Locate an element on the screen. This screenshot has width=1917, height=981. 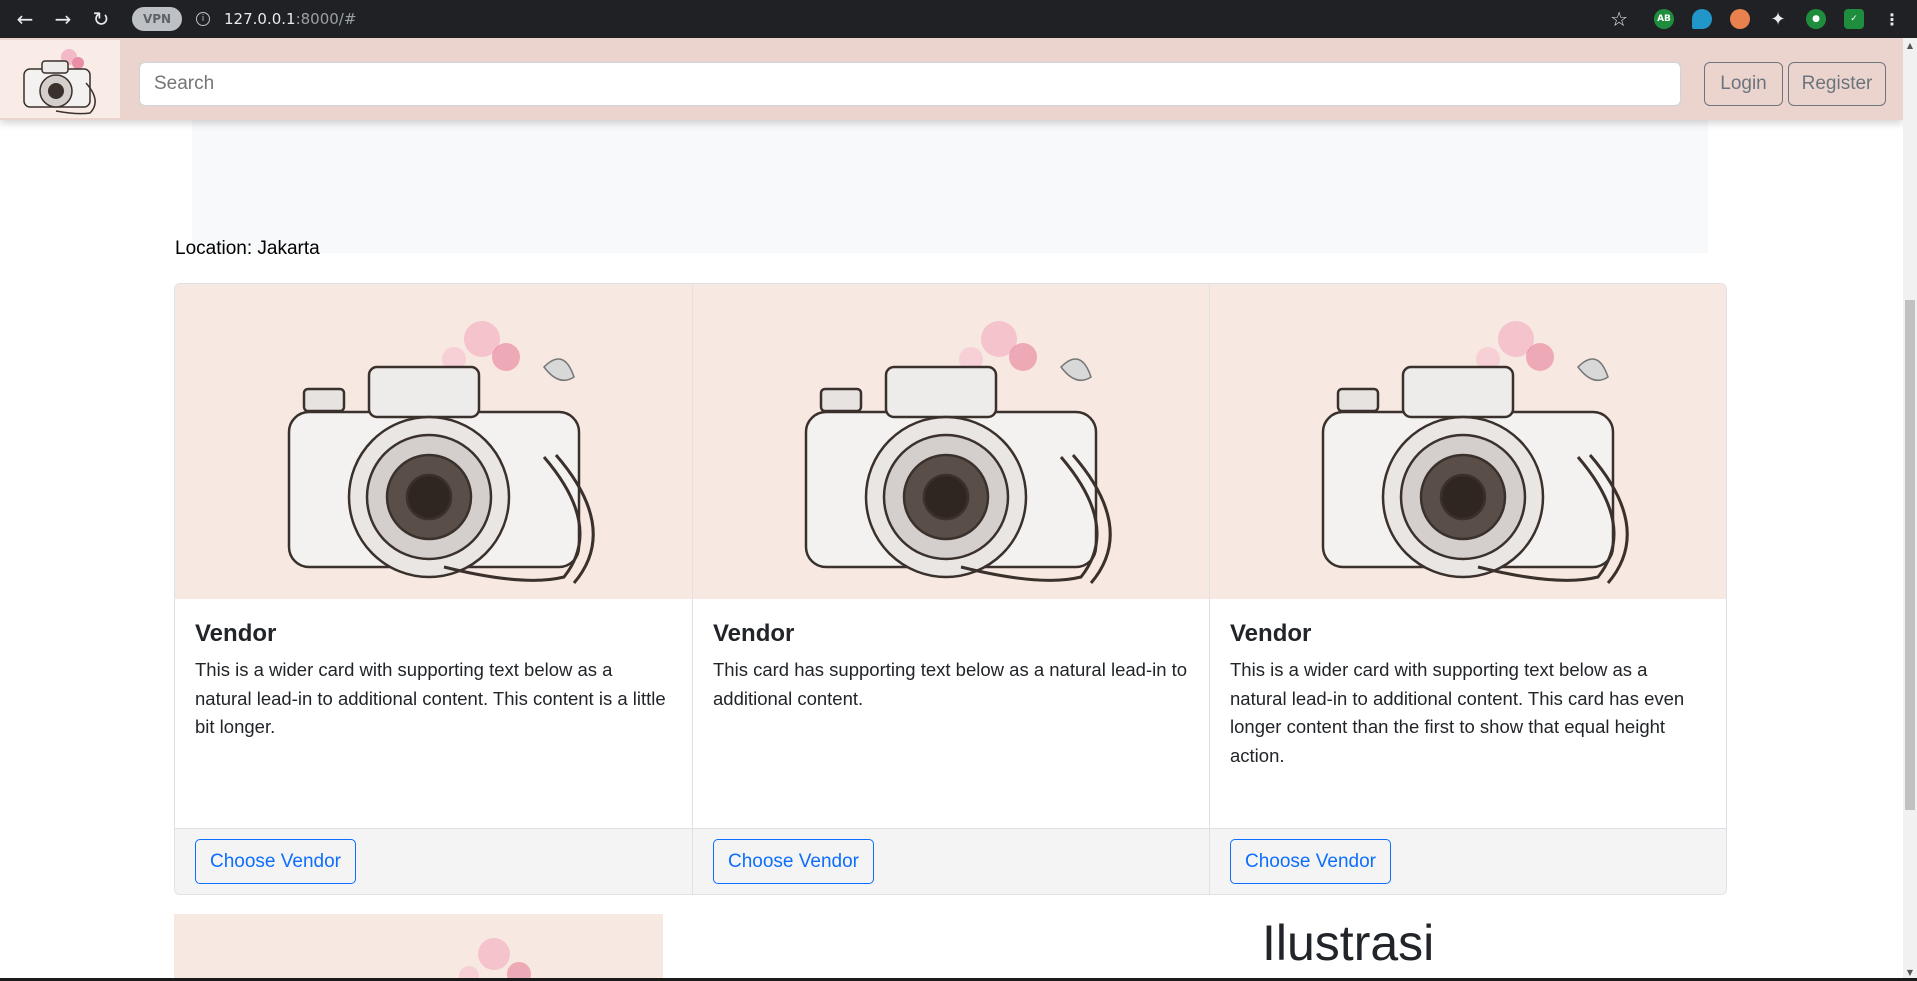
info-icon: i is located at coordinates (203, 19).